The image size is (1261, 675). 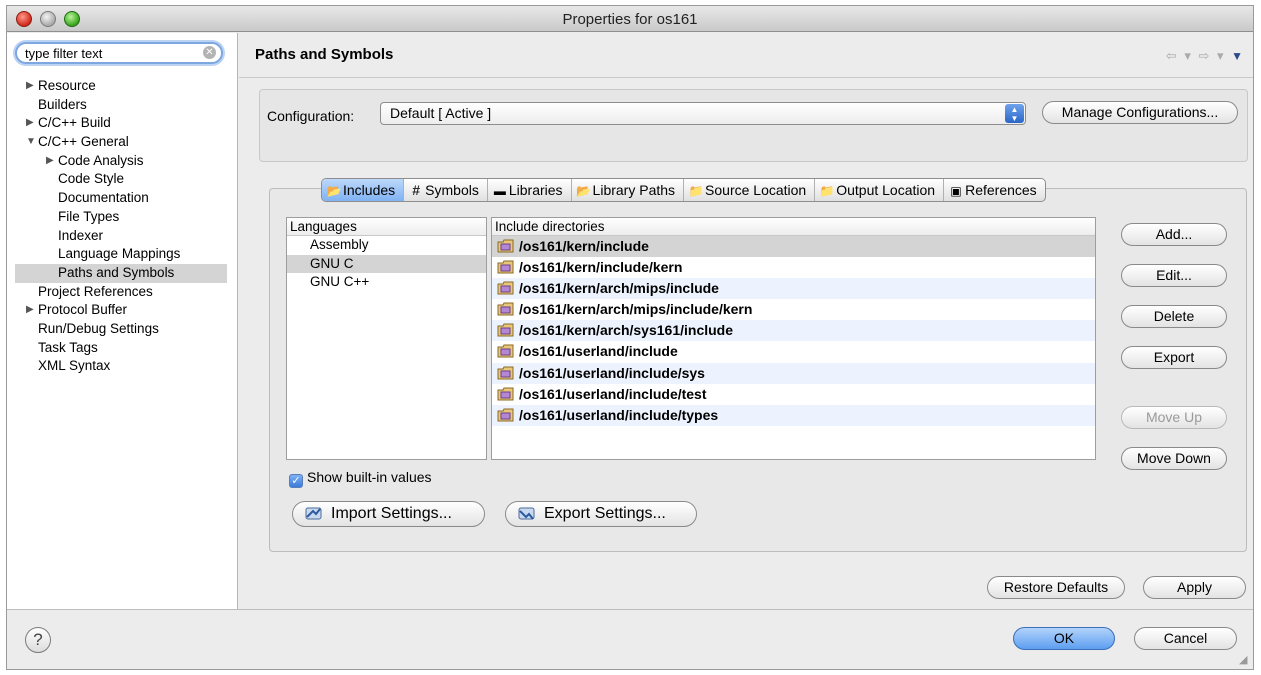 What do you see at coordinates (122, 105) in the screenshot?
I see `tree-item-1: Builders` at bounding box center [122, 105].